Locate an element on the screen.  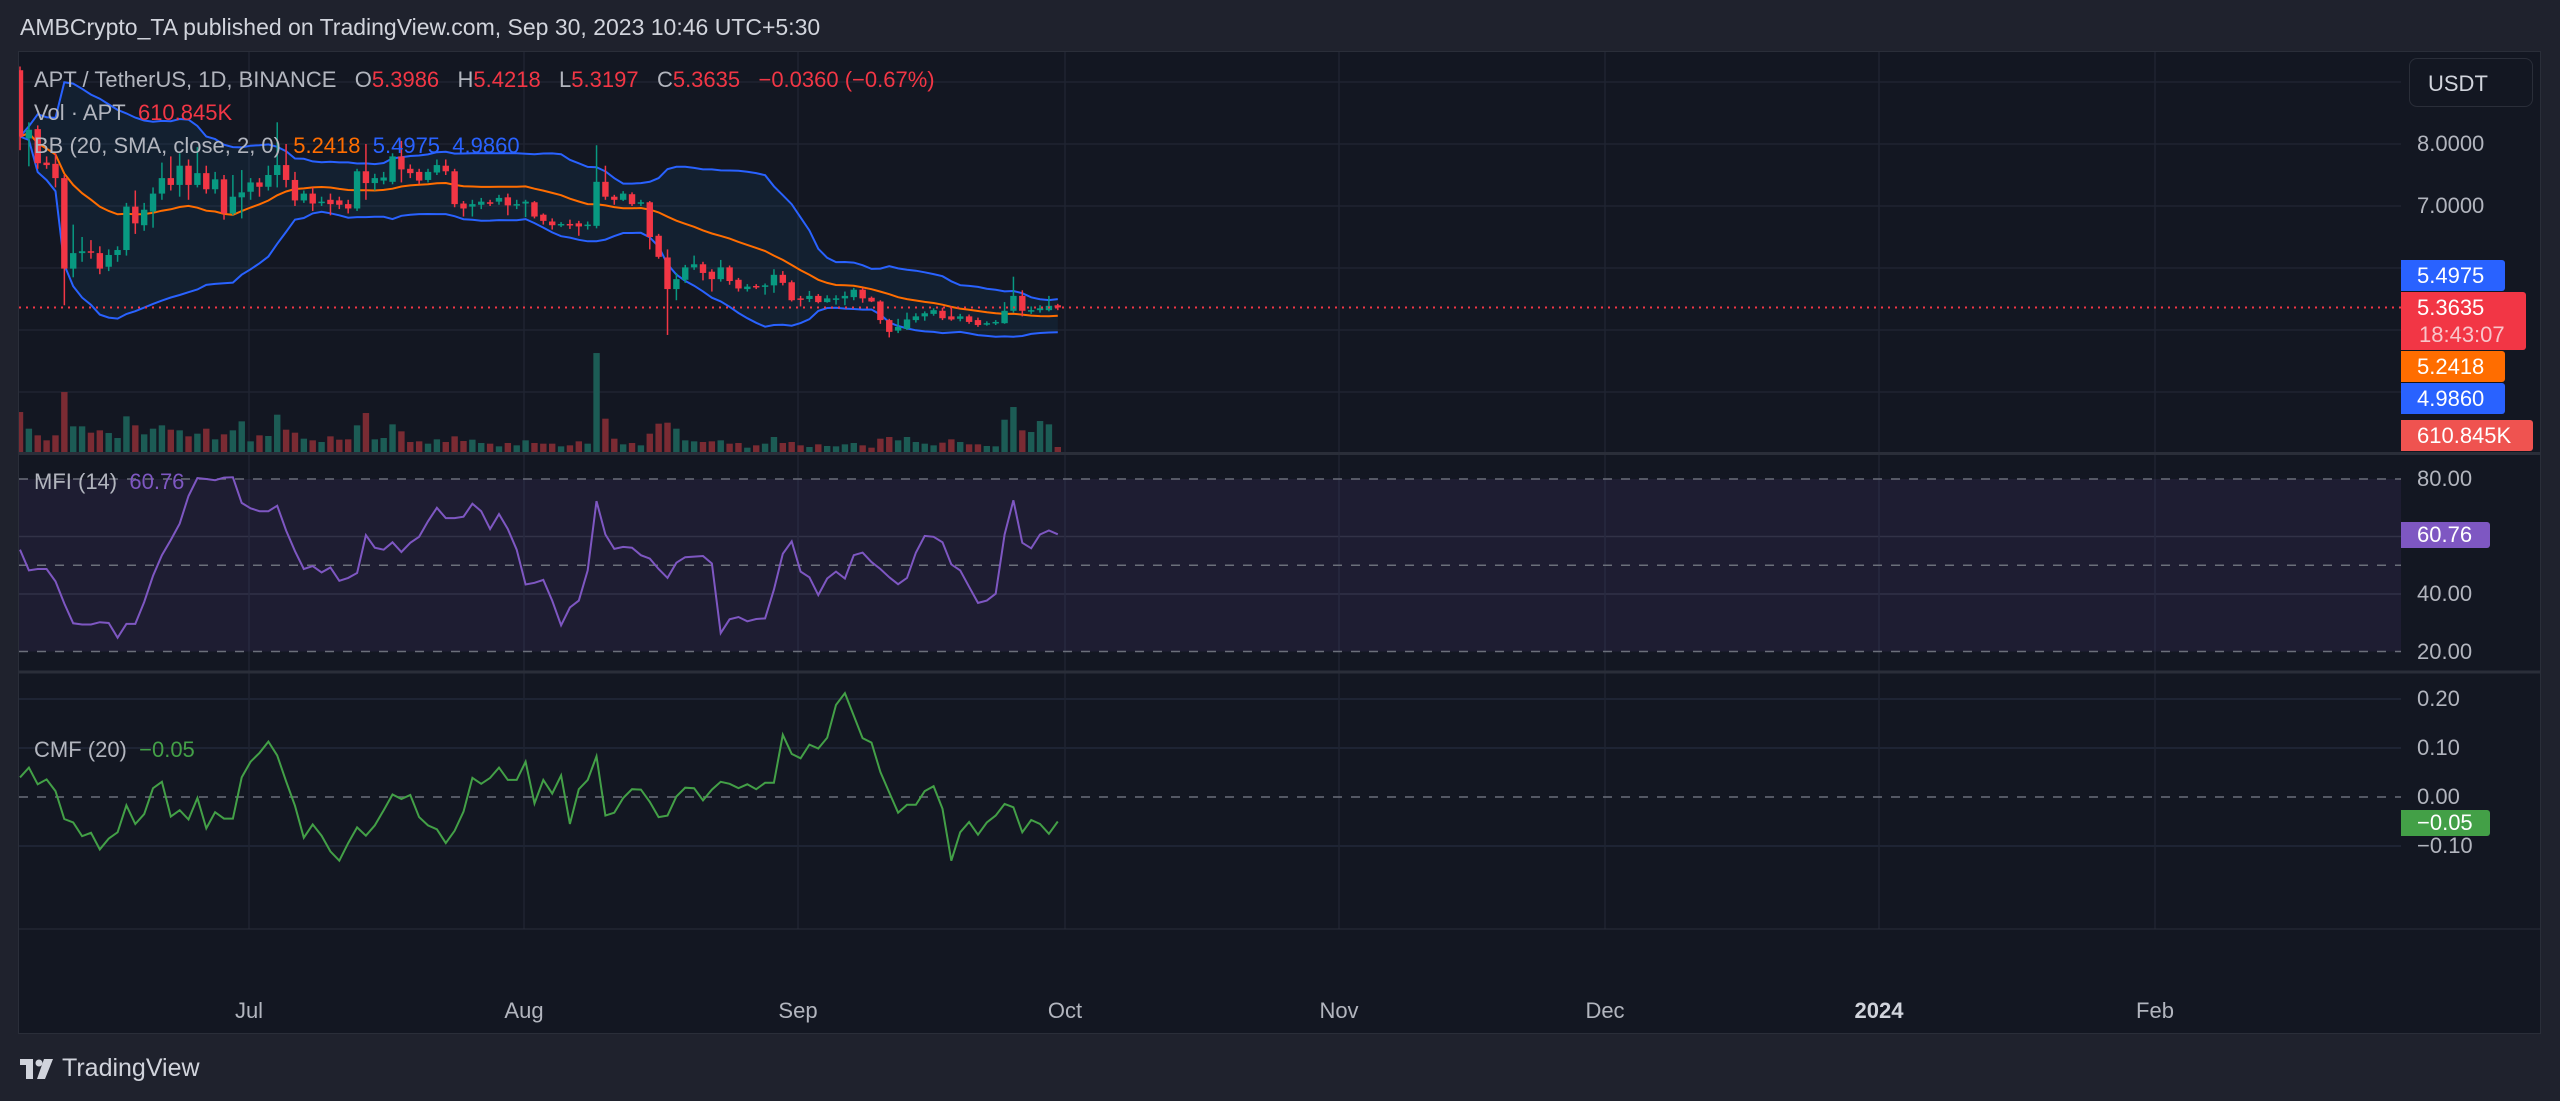
mfi-badge: 60.76 is located at coordinates (2445, 535).